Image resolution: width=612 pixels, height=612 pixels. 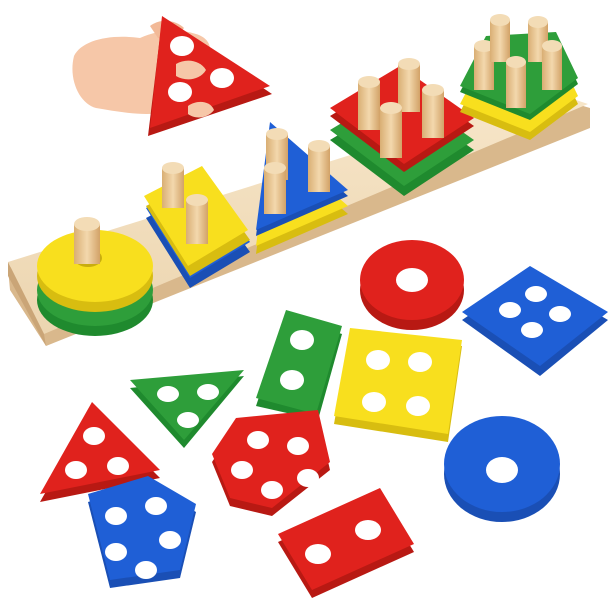 What do you see at coordinates (412, 285) in the screenshot?
I see `red-circle-piece` at bounding box center [412, 285].